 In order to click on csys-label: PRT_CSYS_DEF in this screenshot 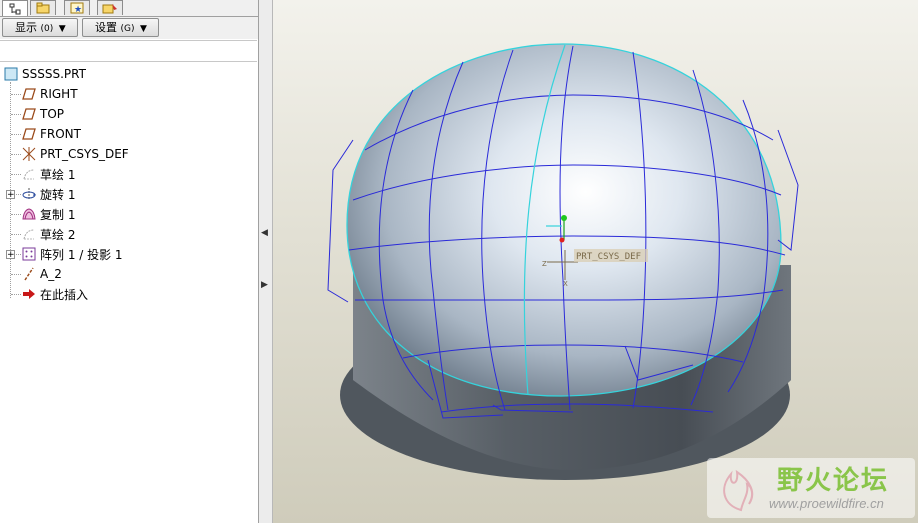, I will do `click(608, 257)`.